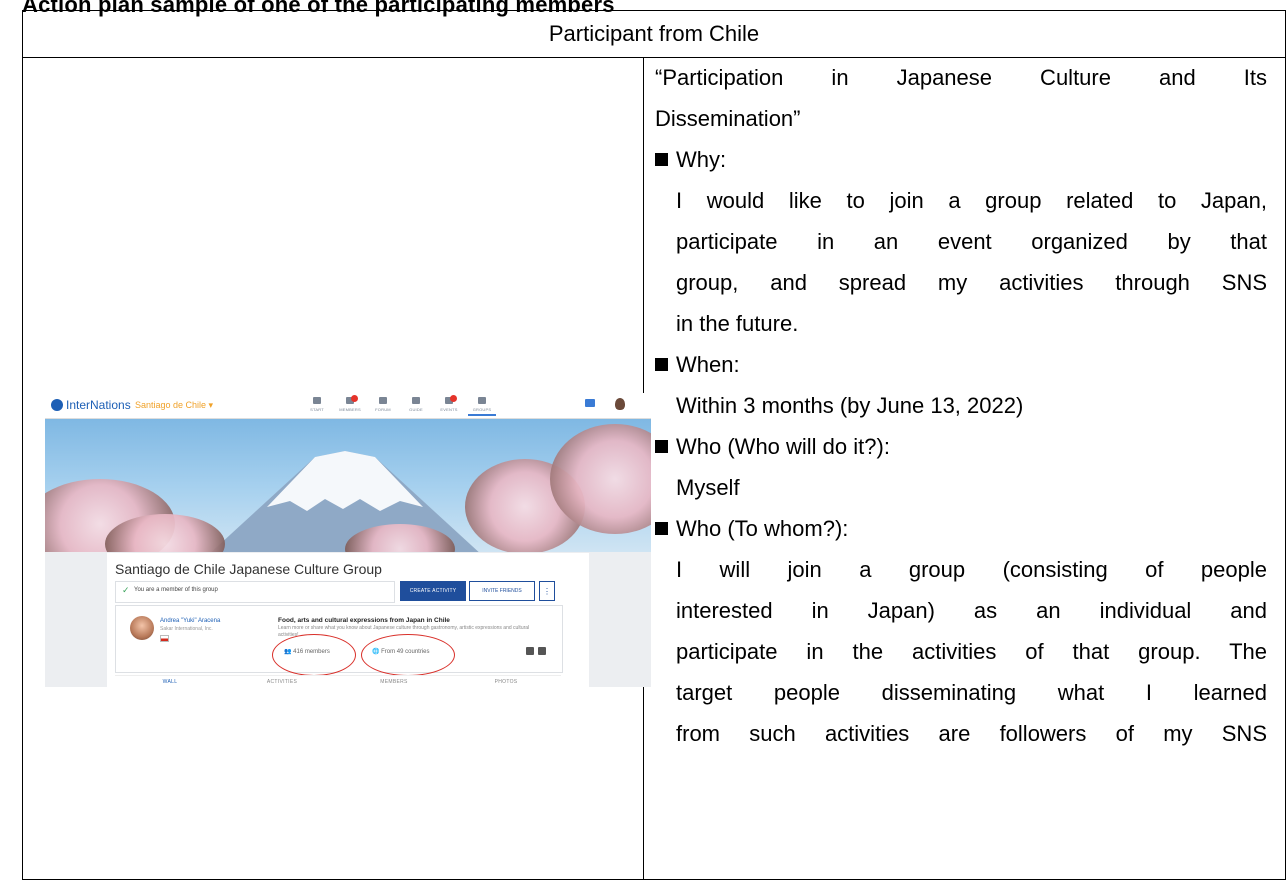 This screenshot has width=1287, height=880. Describe the element at coordinates (961, 528) in the screenshot. I see `whom-item: Who (To whom?):` at that location.